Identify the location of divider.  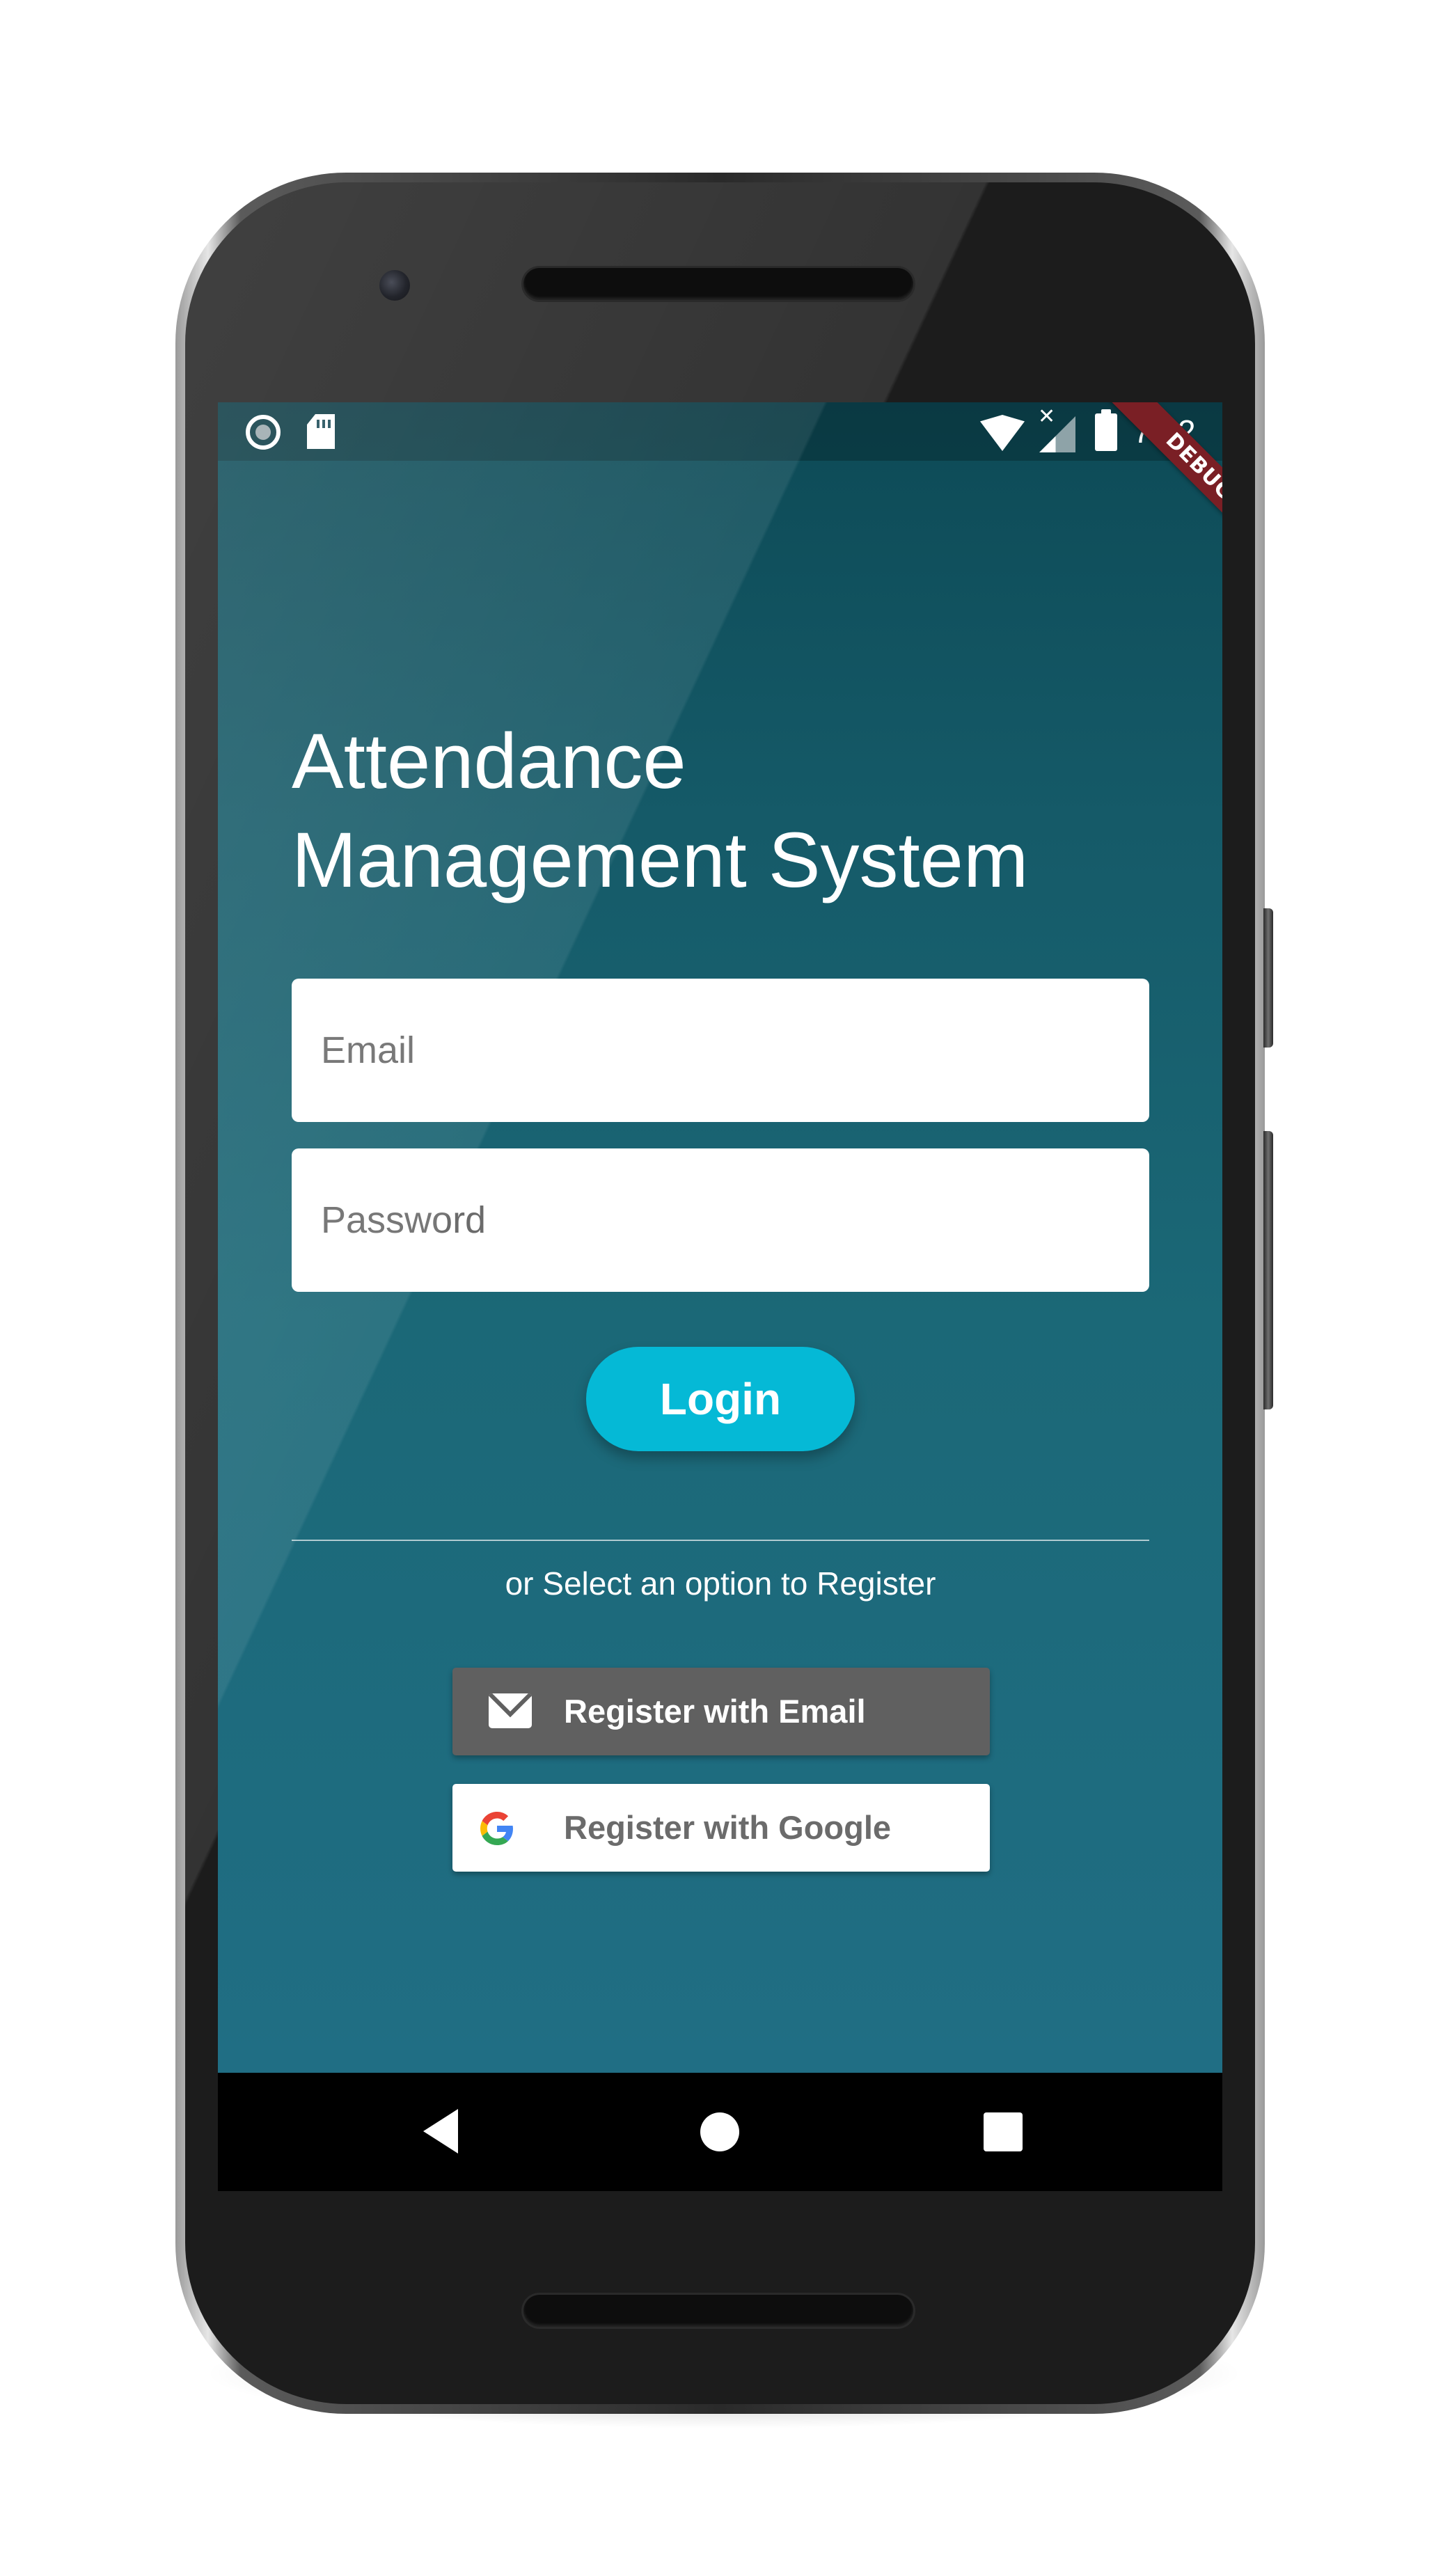
(720, 1540).